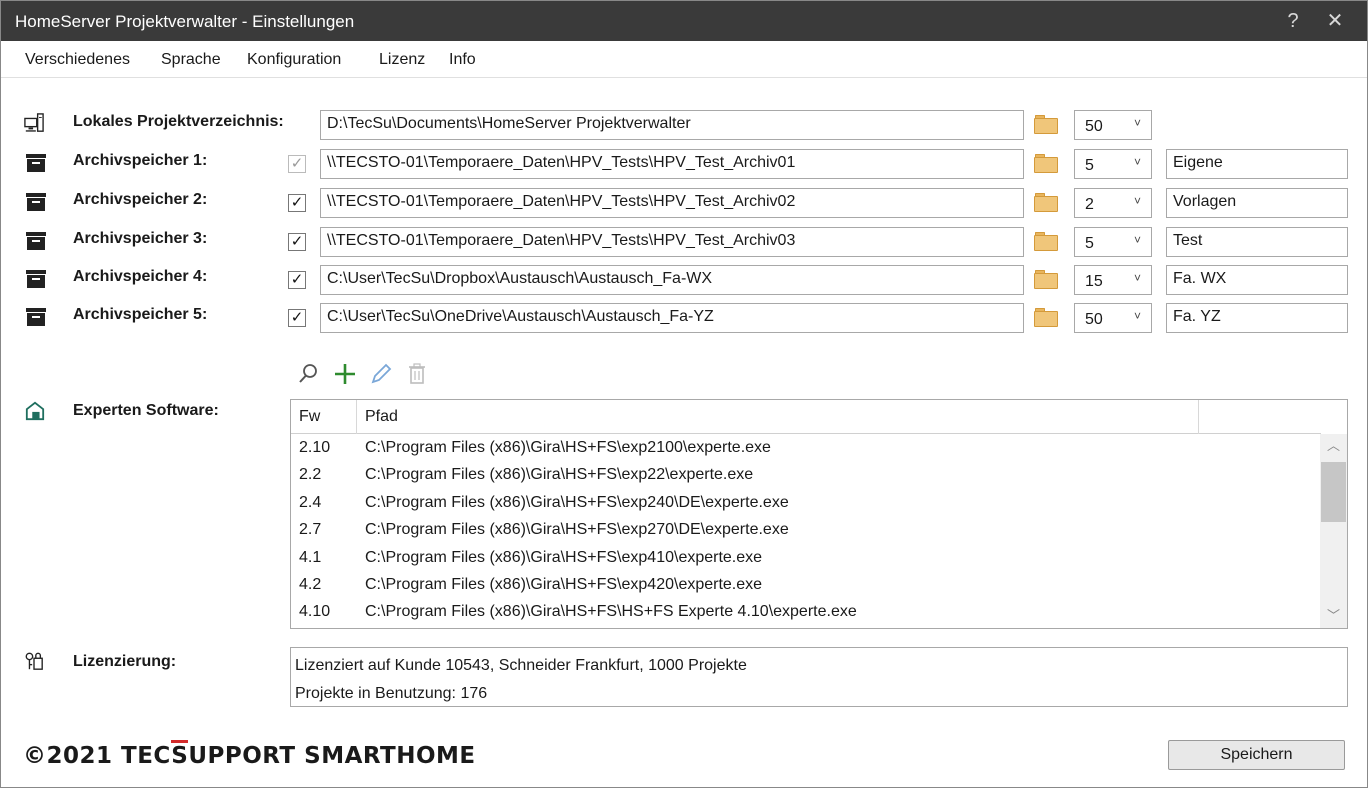 The image size is (1368, 788). What do you see at coordinates (140, 160) in the screenshot?
I see `archive-label: Archivspeicher 1:` at bounding box center [140, 160].